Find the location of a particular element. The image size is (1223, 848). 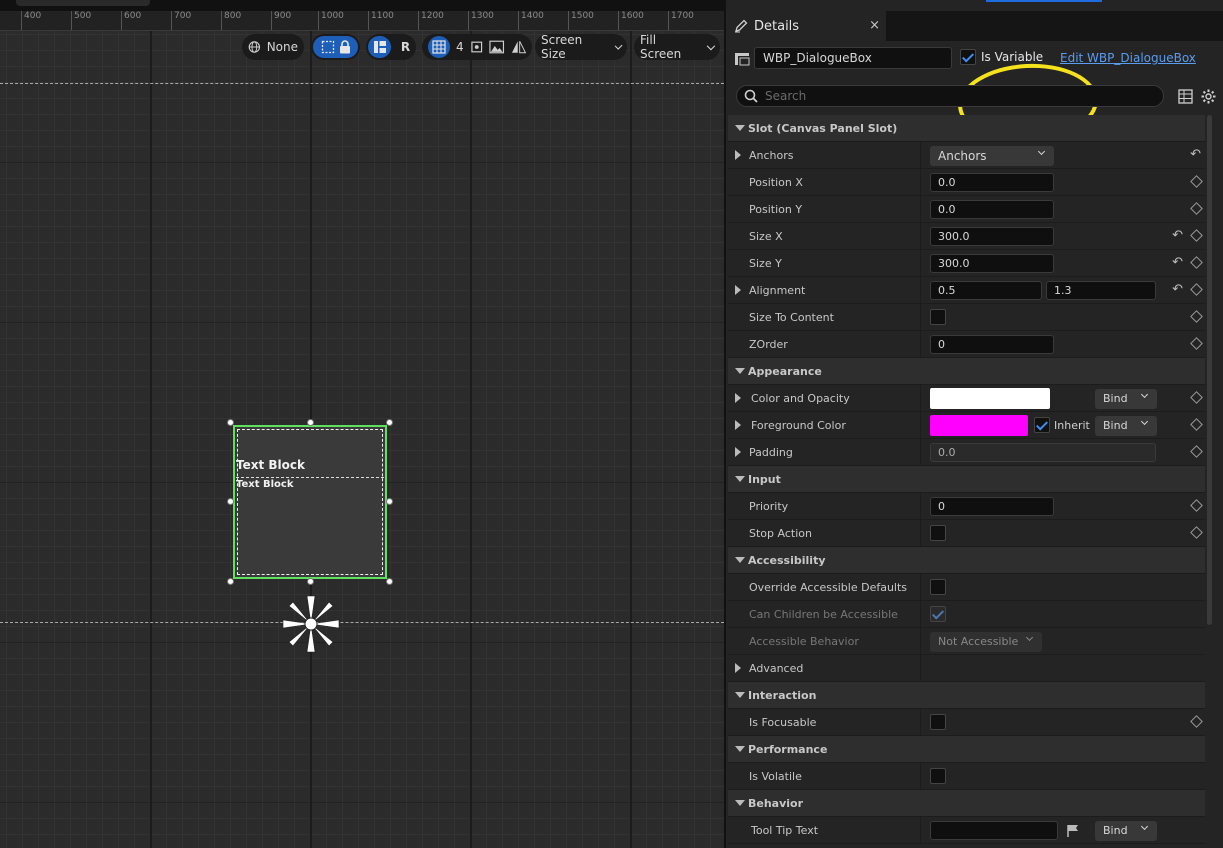

chevron-down-icon is located at coordinates (1144, 394).